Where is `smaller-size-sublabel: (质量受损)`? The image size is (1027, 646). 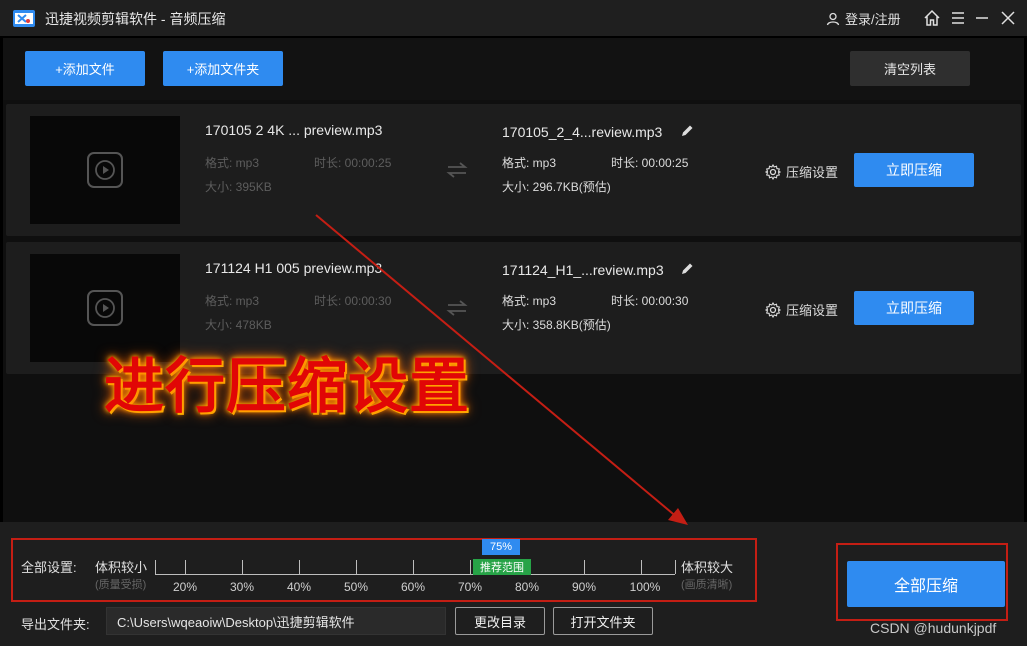 smaller-size-sublabel: (质量受损) is located at coordinates (121, 585).